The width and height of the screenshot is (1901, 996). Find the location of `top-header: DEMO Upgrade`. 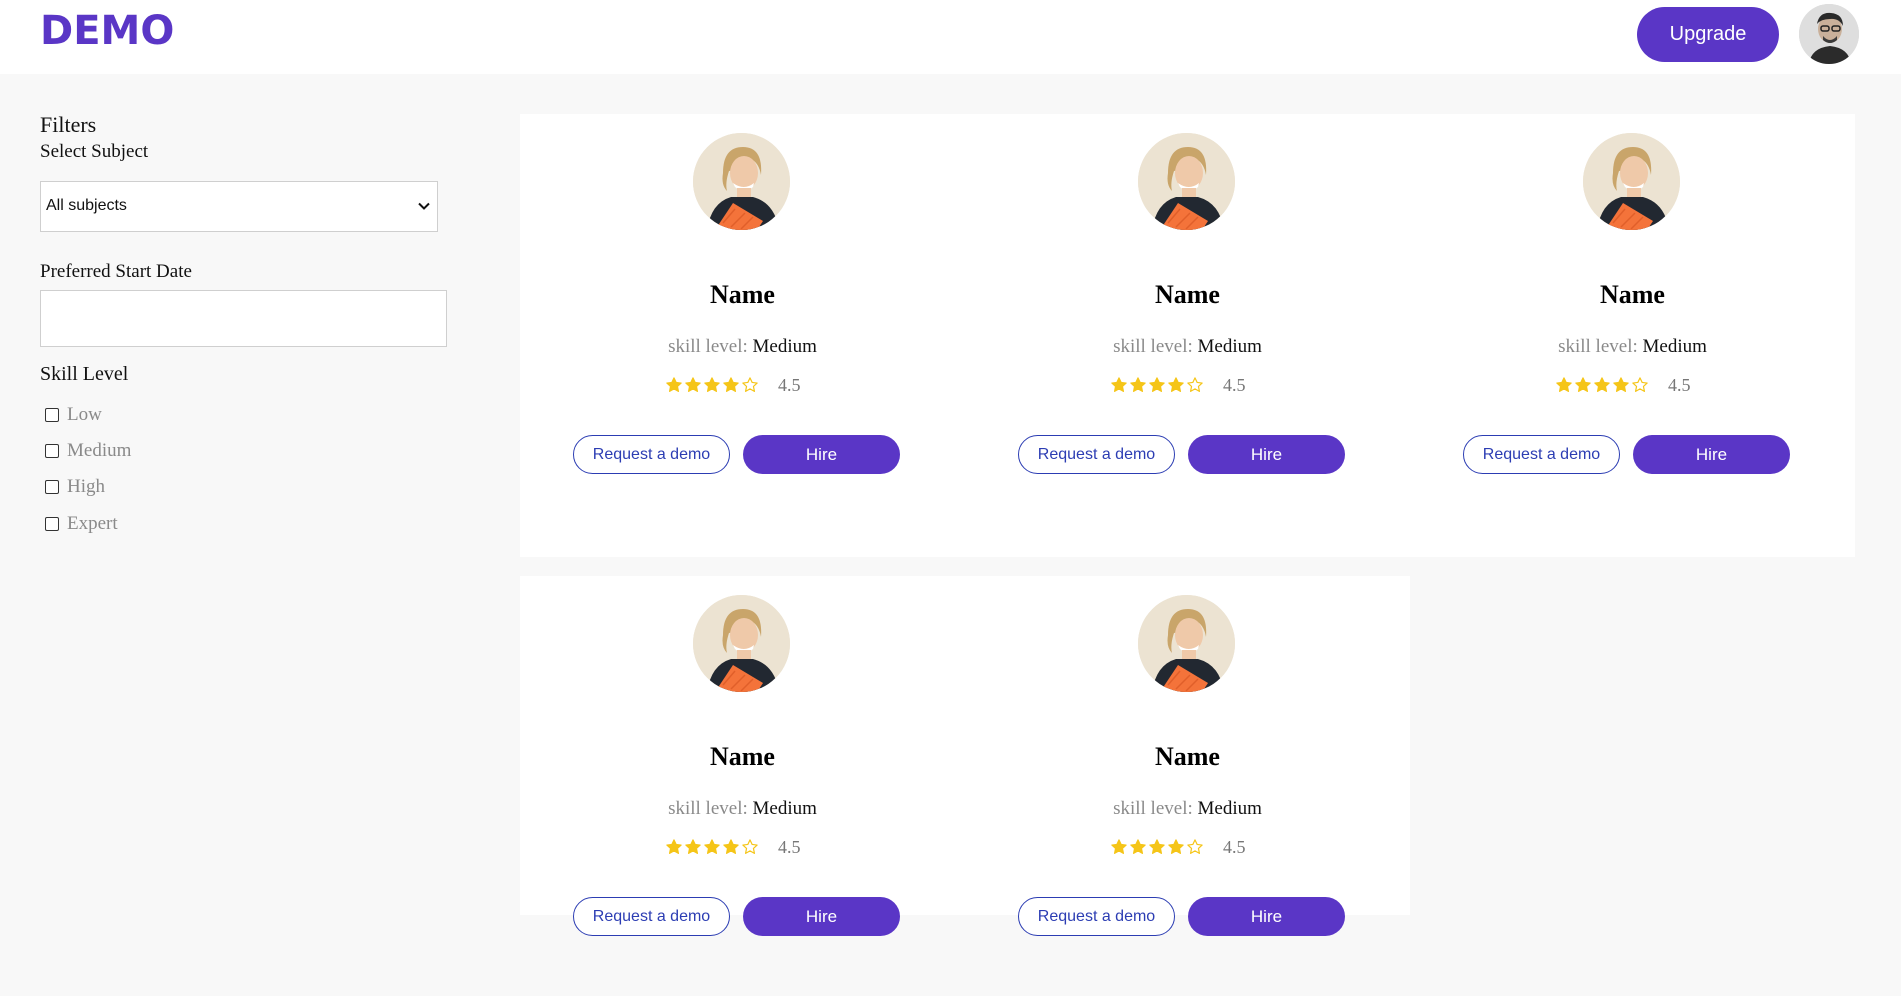

top-header: DEMO Upgrade is located at coordinates (950, 37).